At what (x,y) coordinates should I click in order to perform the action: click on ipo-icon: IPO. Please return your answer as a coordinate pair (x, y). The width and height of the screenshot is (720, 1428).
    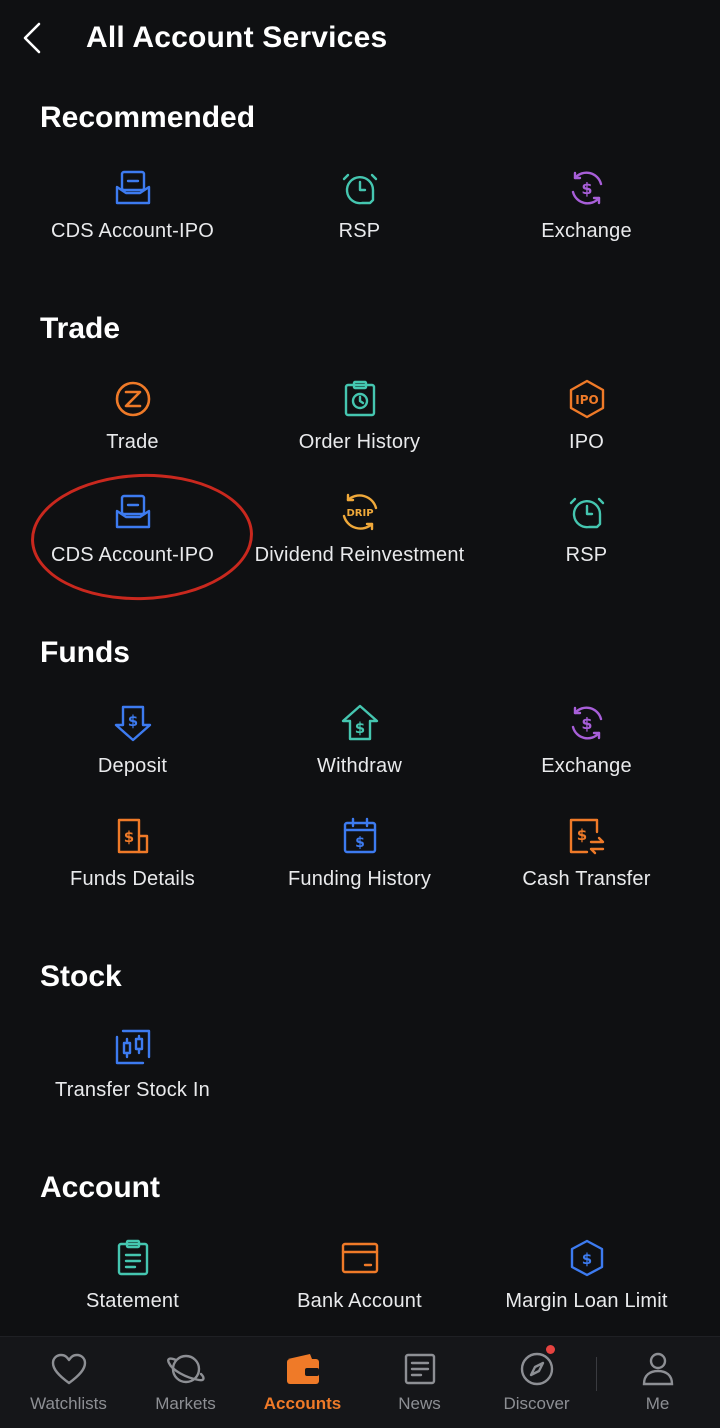
    Looking at the image, I should click on (587, 399).